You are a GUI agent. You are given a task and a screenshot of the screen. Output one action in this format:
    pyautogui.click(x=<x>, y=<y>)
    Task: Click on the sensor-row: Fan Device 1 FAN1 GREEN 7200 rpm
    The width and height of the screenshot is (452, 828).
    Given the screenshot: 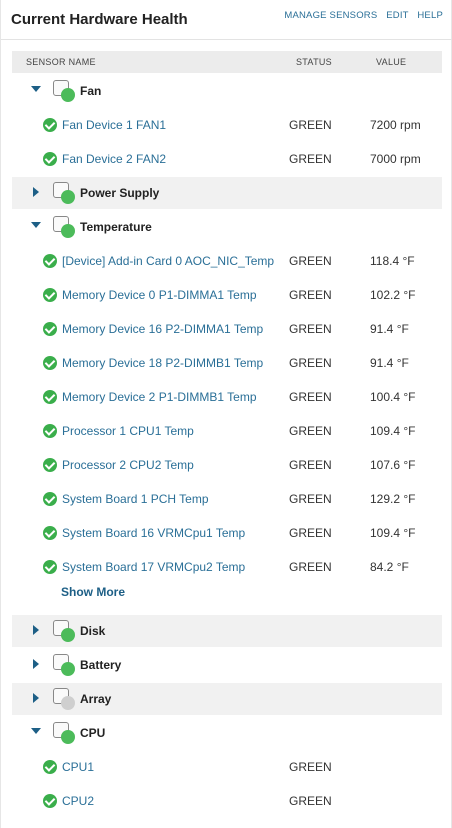 What is the action you would take?
    pyautogui.click(x=227, y=125)
    